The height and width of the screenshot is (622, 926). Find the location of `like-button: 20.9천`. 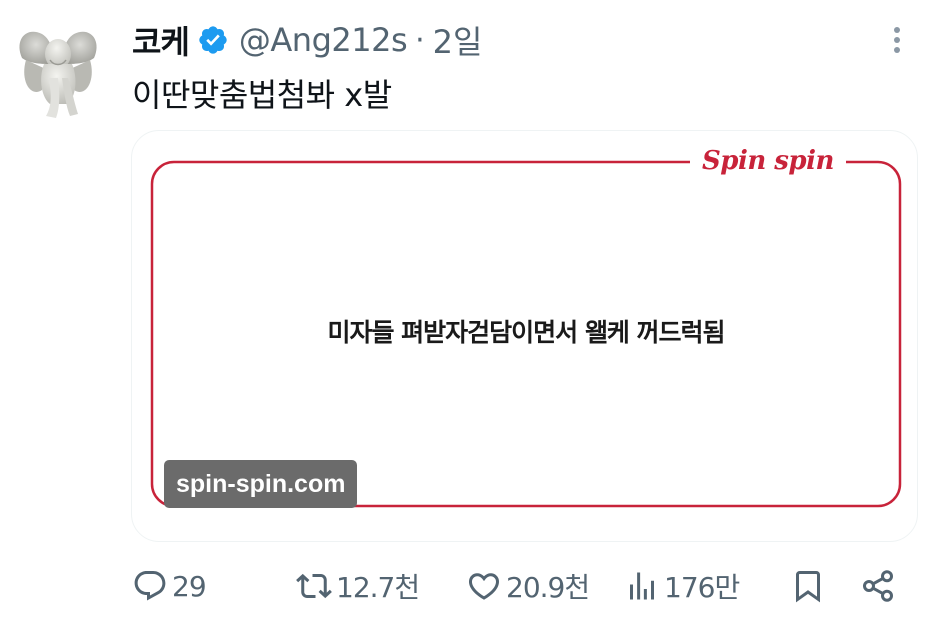

like-button: 20.9천 is located at coordinates (528, 586).